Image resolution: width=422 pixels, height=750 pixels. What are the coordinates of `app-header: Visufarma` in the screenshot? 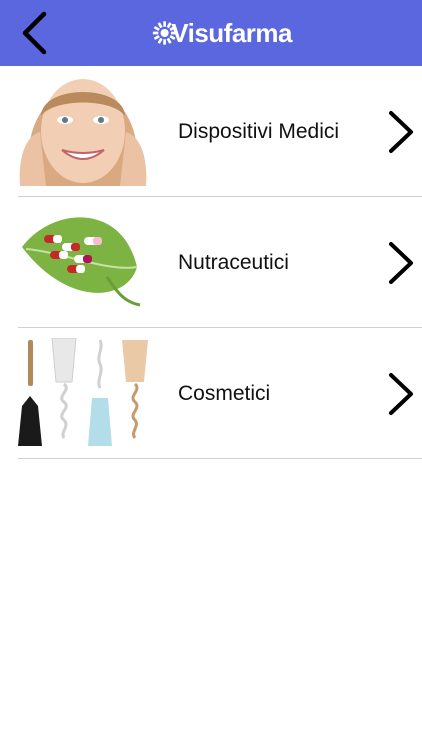 It's located at (211, 33).